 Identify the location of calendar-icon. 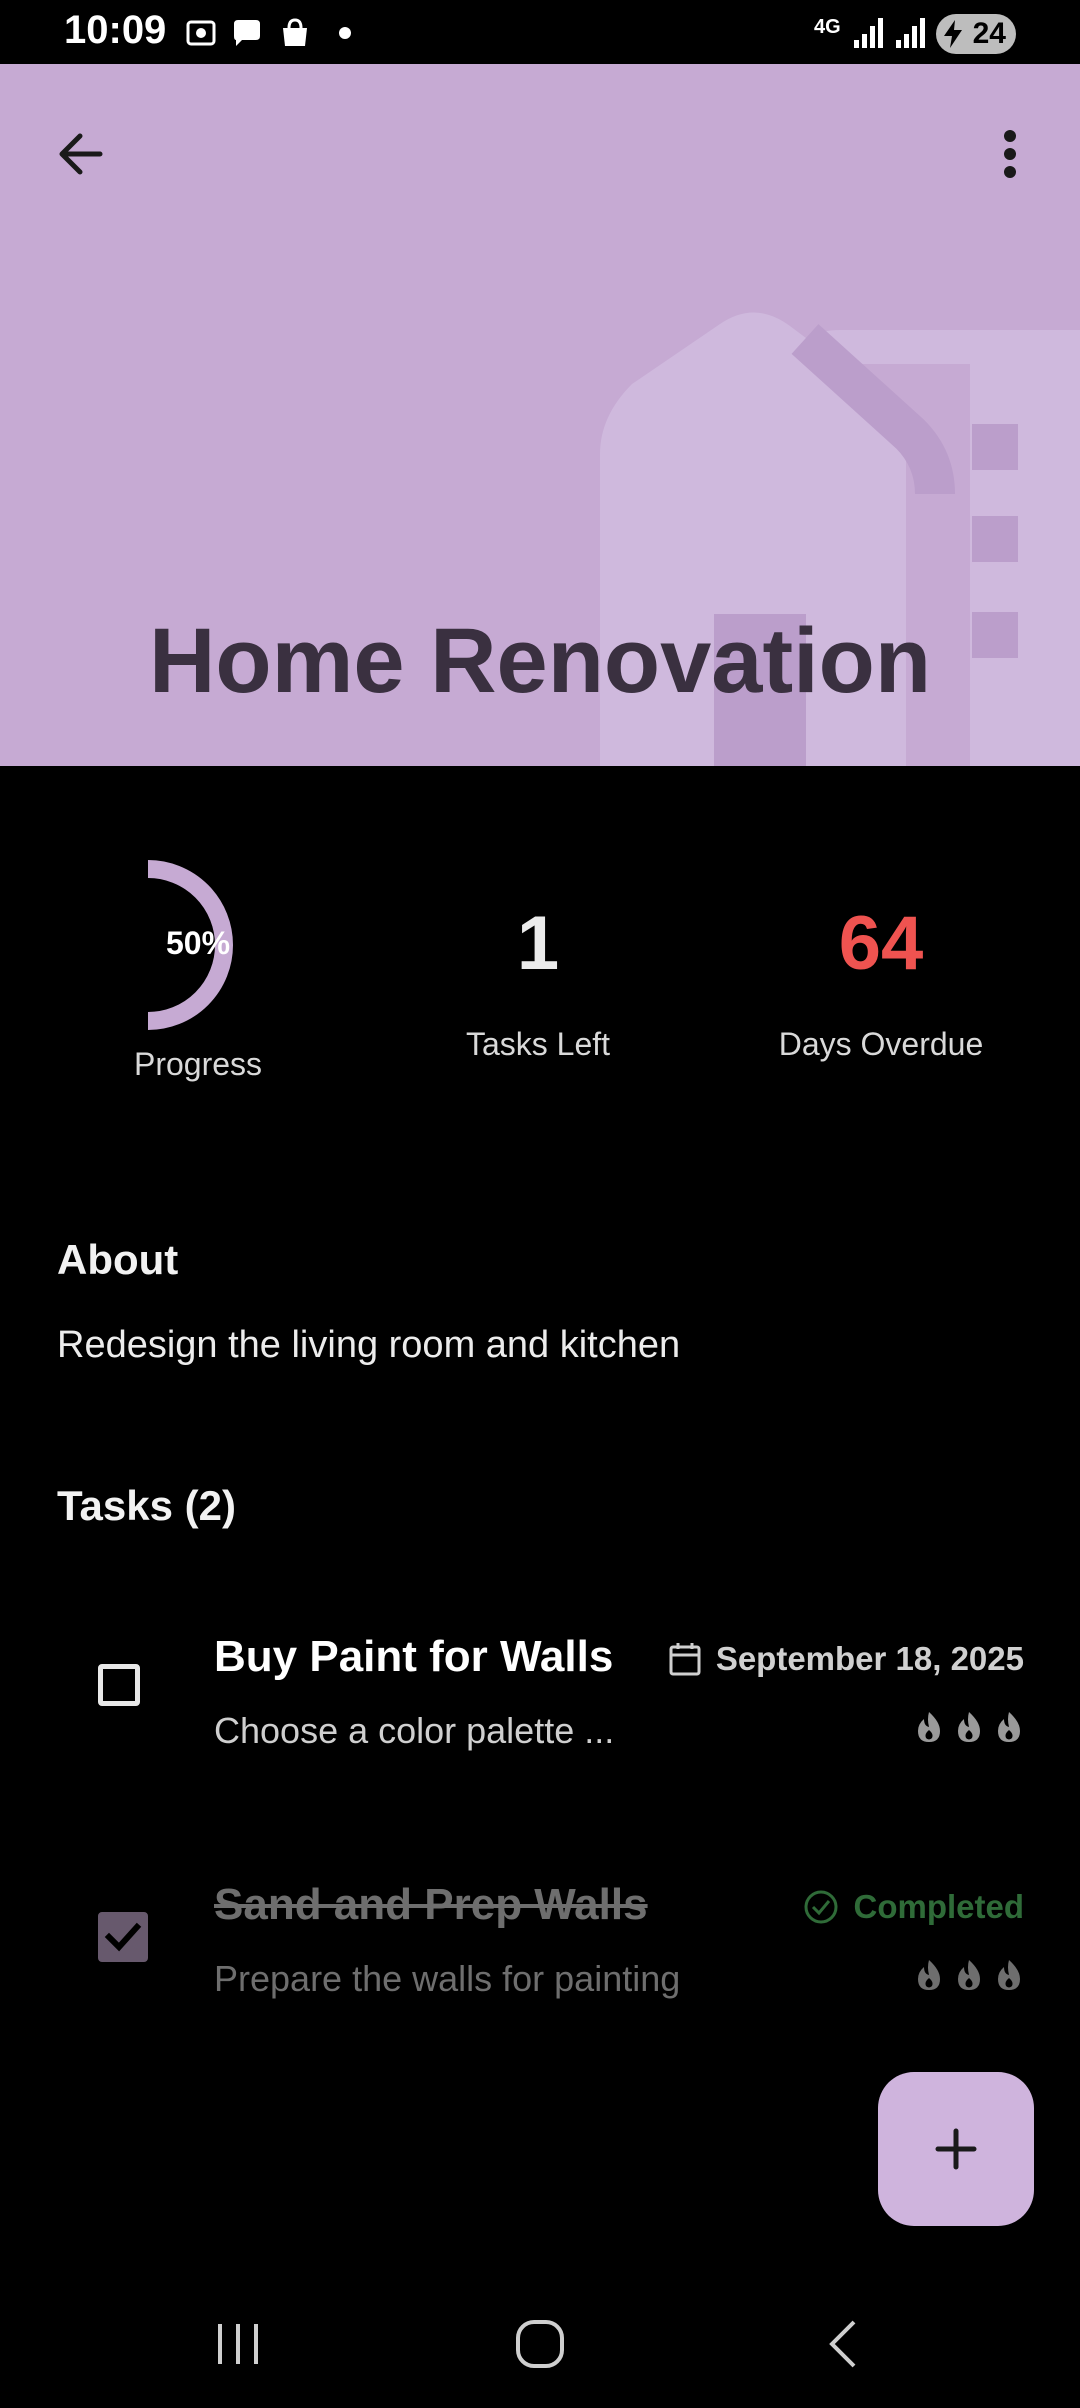
(685, 1659).